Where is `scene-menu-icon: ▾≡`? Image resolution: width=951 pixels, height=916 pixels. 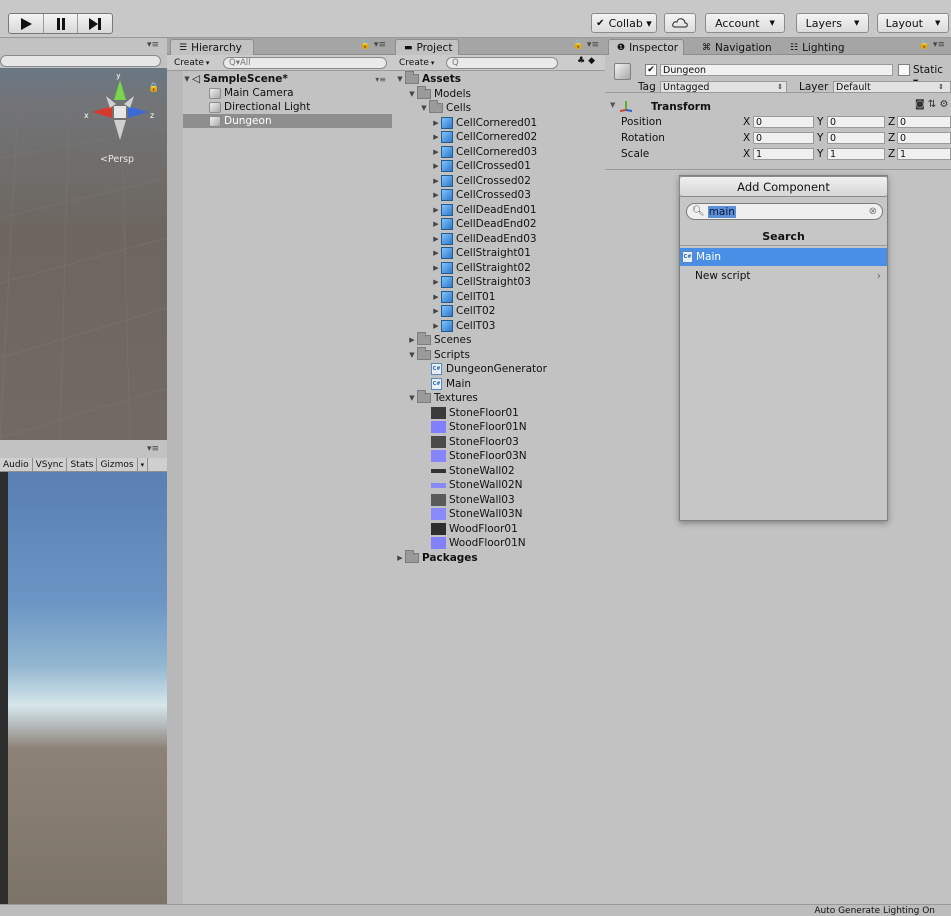 scene-menu-icon: ▾≡ is located at coordinates (380, 79).